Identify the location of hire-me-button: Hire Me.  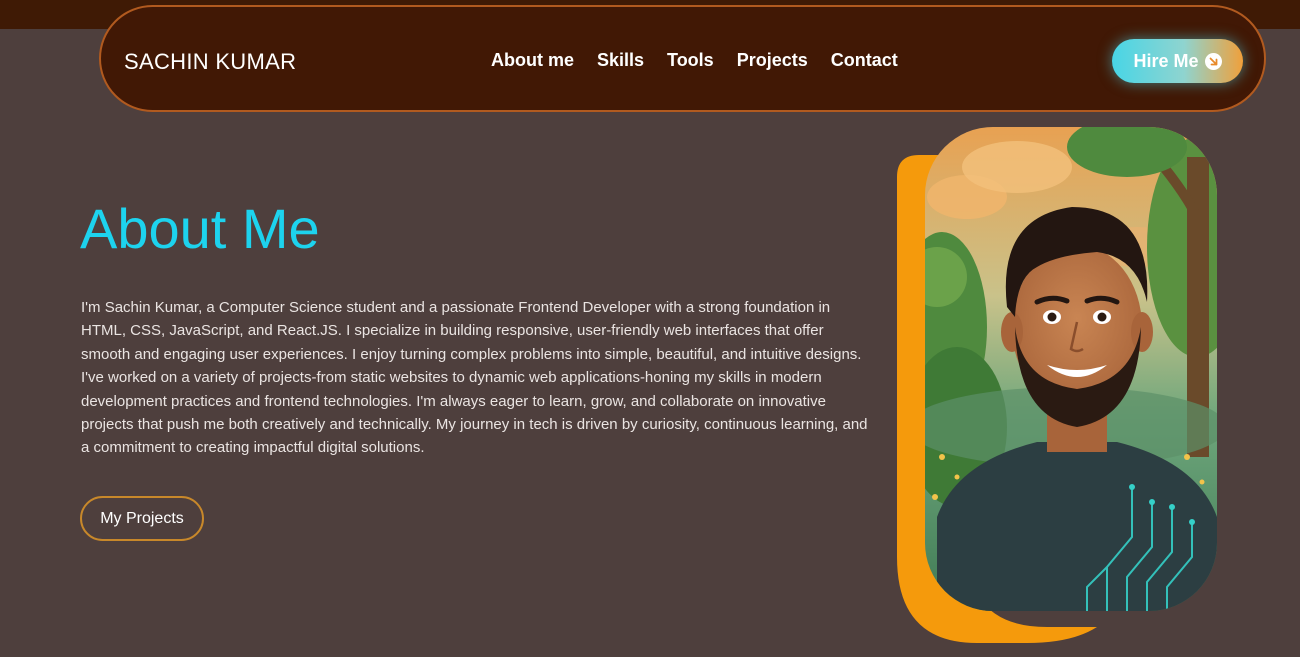
(1177, 61).